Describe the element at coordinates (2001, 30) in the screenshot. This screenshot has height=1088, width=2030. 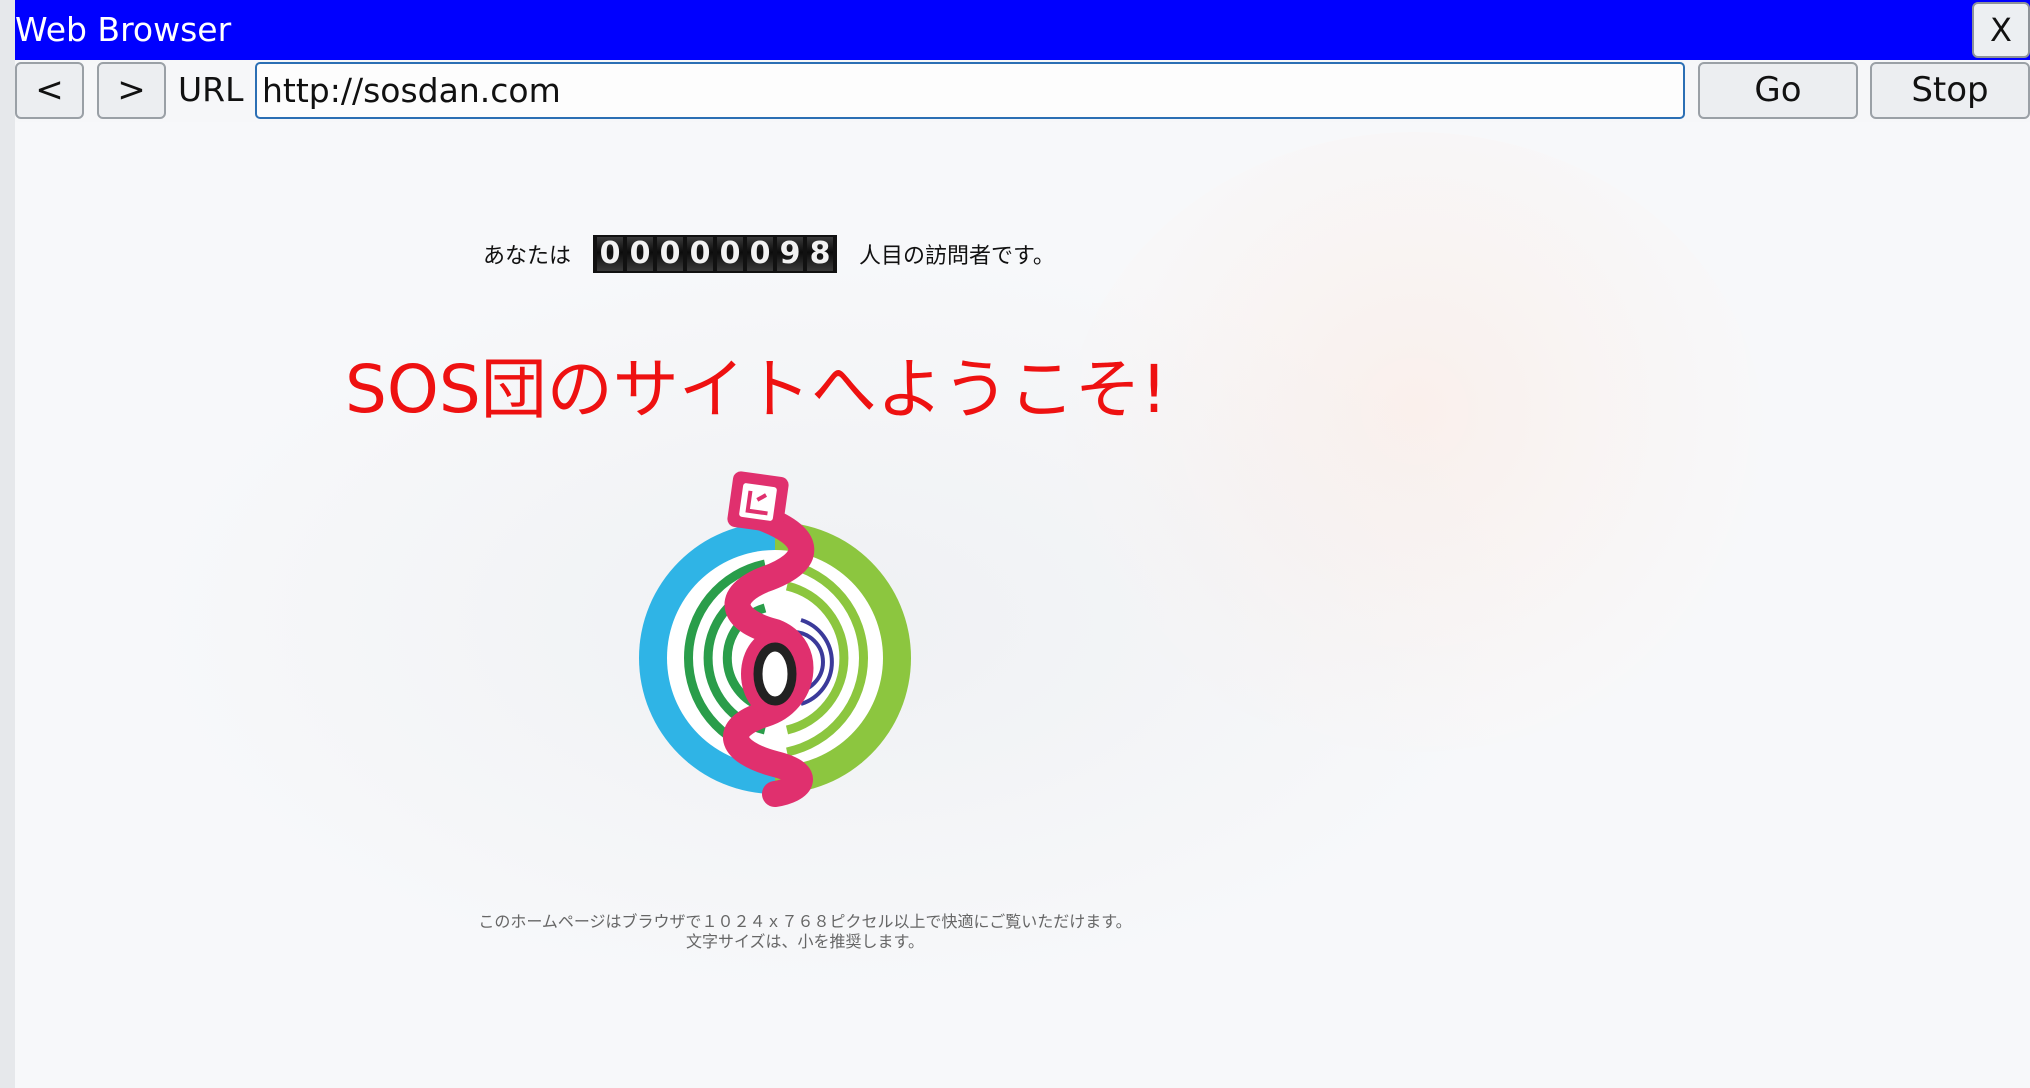
I see `close-button: X` at that location.